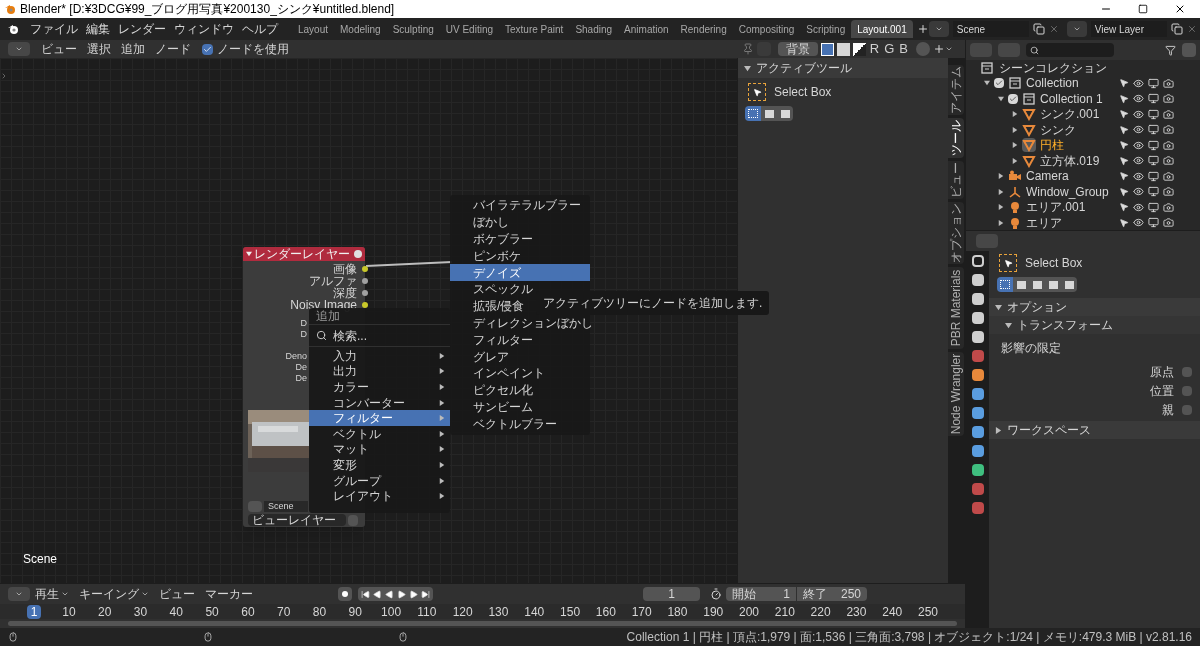 This screenshot has height=646, width=1200. What do you see at coordinates (1094, 325) in the screenshot?
I see `subpanel-header: トランスフォーム` at bounding box center [1094, 325].